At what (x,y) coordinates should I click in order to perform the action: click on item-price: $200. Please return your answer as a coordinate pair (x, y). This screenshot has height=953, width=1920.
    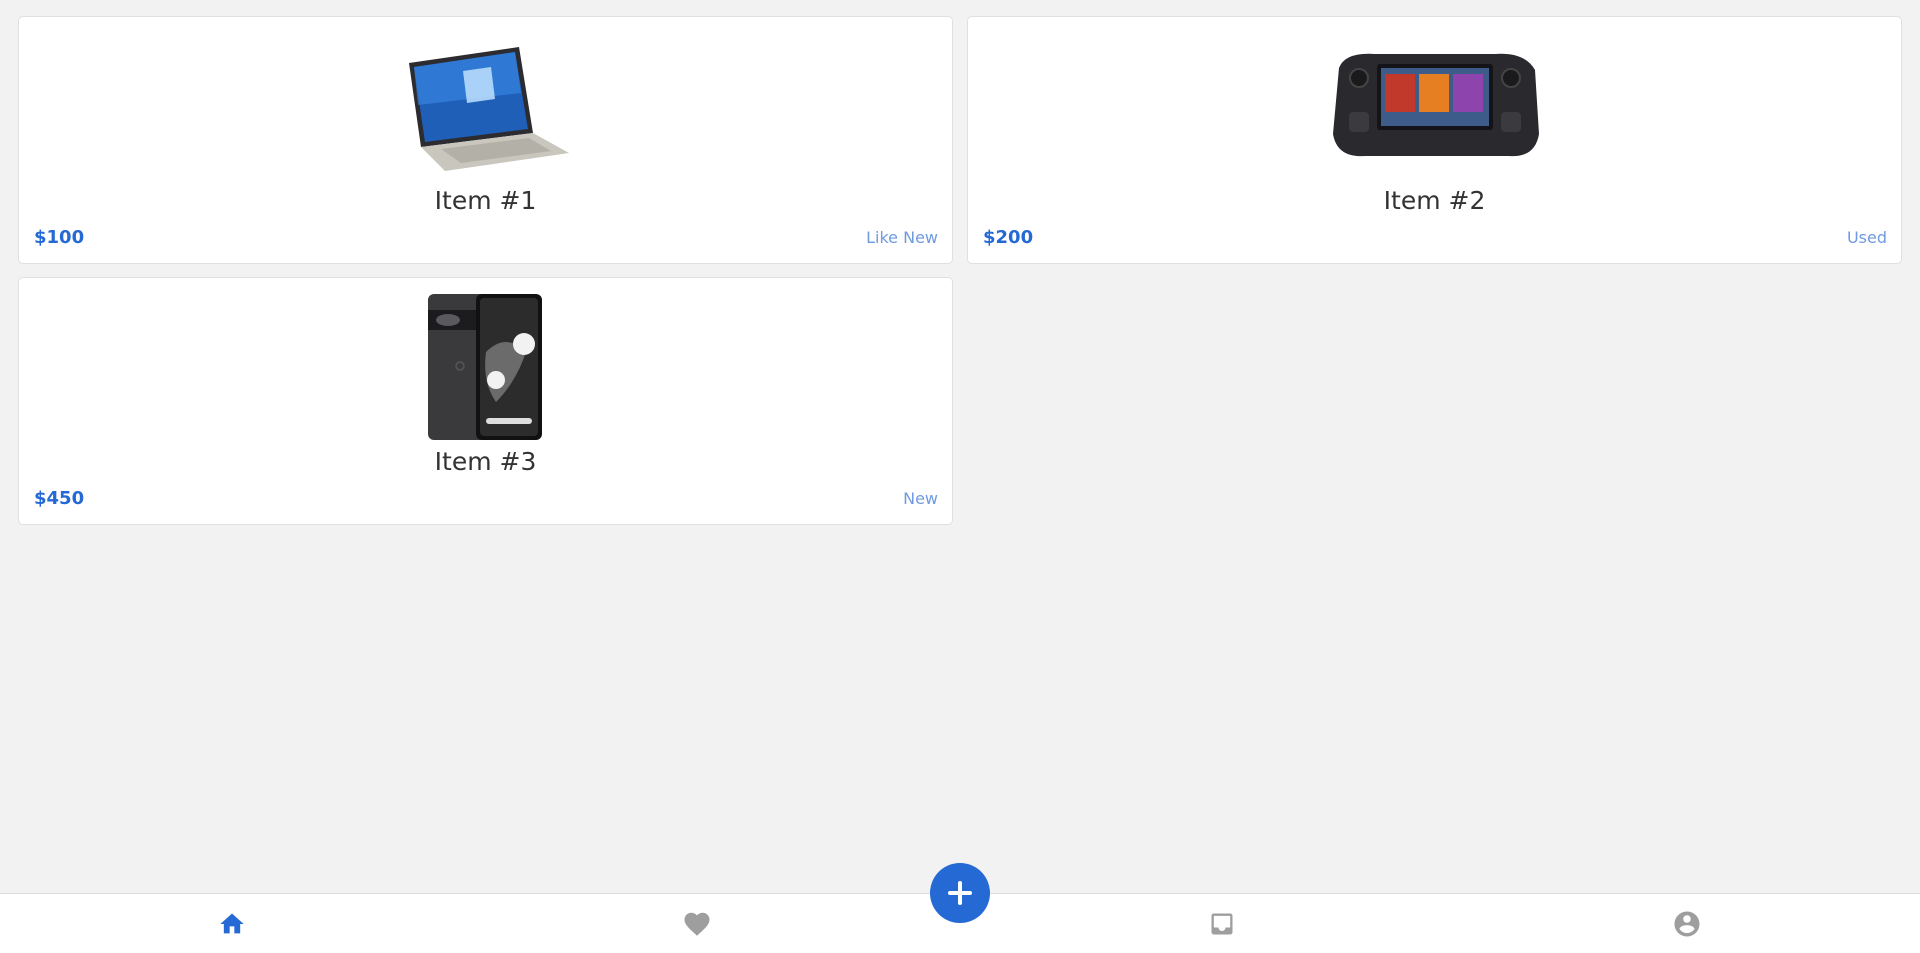
    Looking at the image, I should click on (1008, 237).